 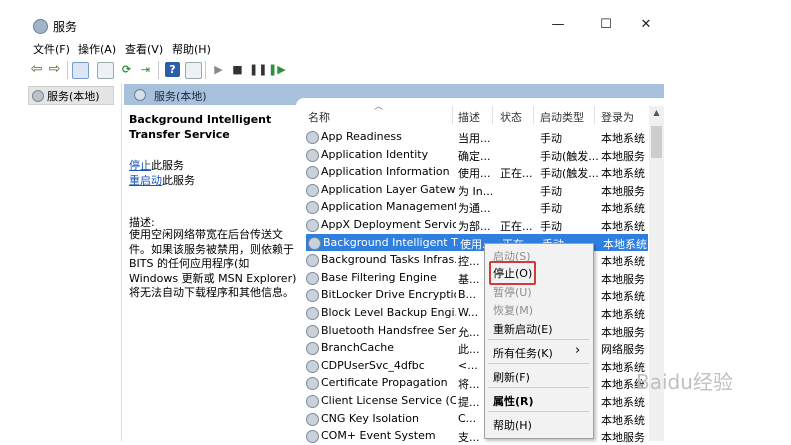 What do you see at coordinates (172, 69) in the screenshot?
I see `help-icon: ?` at bounding box center [172, 69].